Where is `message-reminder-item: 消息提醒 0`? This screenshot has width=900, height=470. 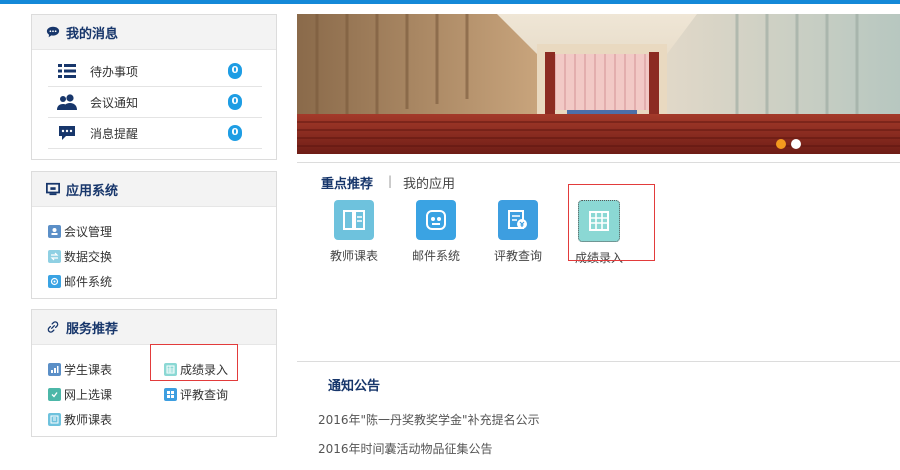 message-reminder-item: 消息提醒 0 is located at coordinates (155, 133).